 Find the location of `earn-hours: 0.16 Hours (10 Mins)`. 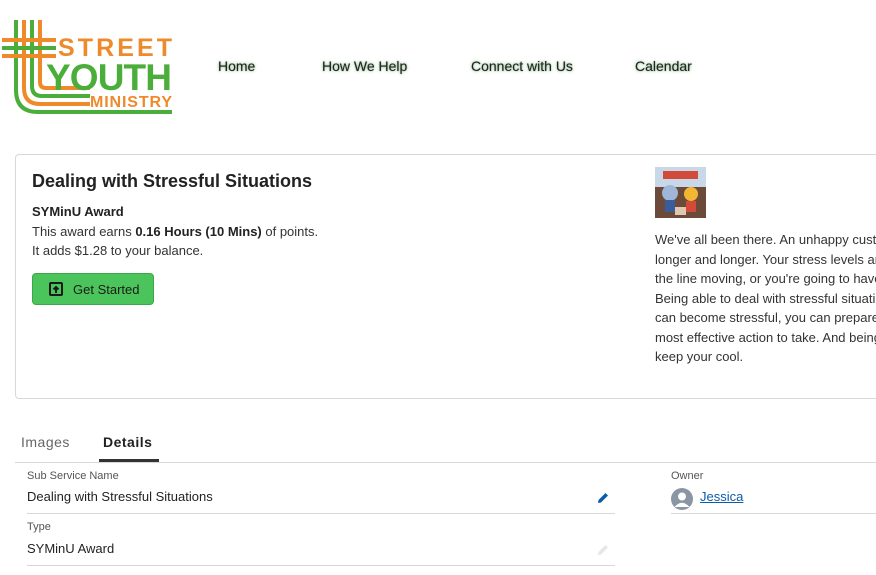

earn-hours: 0.16 Hours (10 Mins) is located at coordinates (198, 231).